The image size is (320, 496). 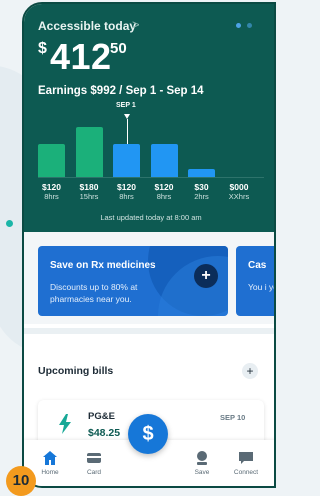 I want to click on decorative-dot, so click(x=9, y=223).